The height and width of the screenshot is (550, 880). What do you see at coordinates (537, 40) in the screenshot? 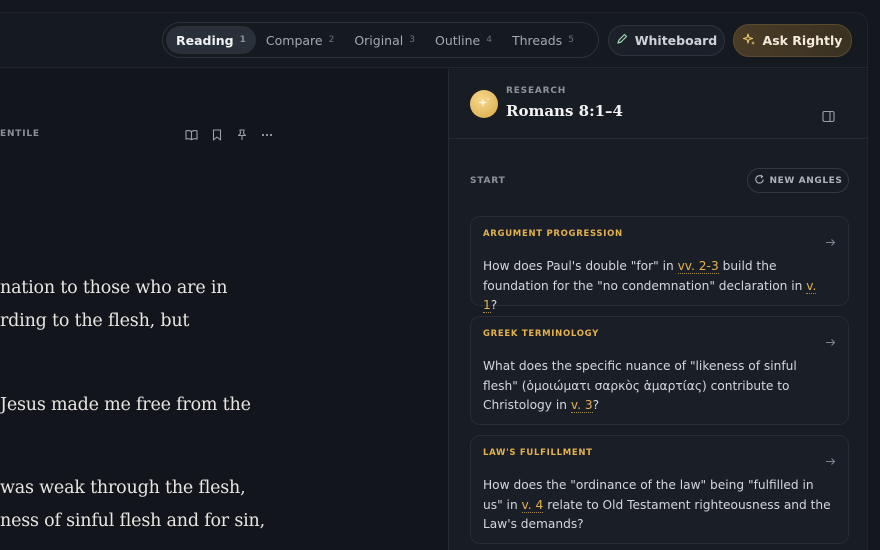
I see `tab-label: Threads` at bounding box center [537, 40].